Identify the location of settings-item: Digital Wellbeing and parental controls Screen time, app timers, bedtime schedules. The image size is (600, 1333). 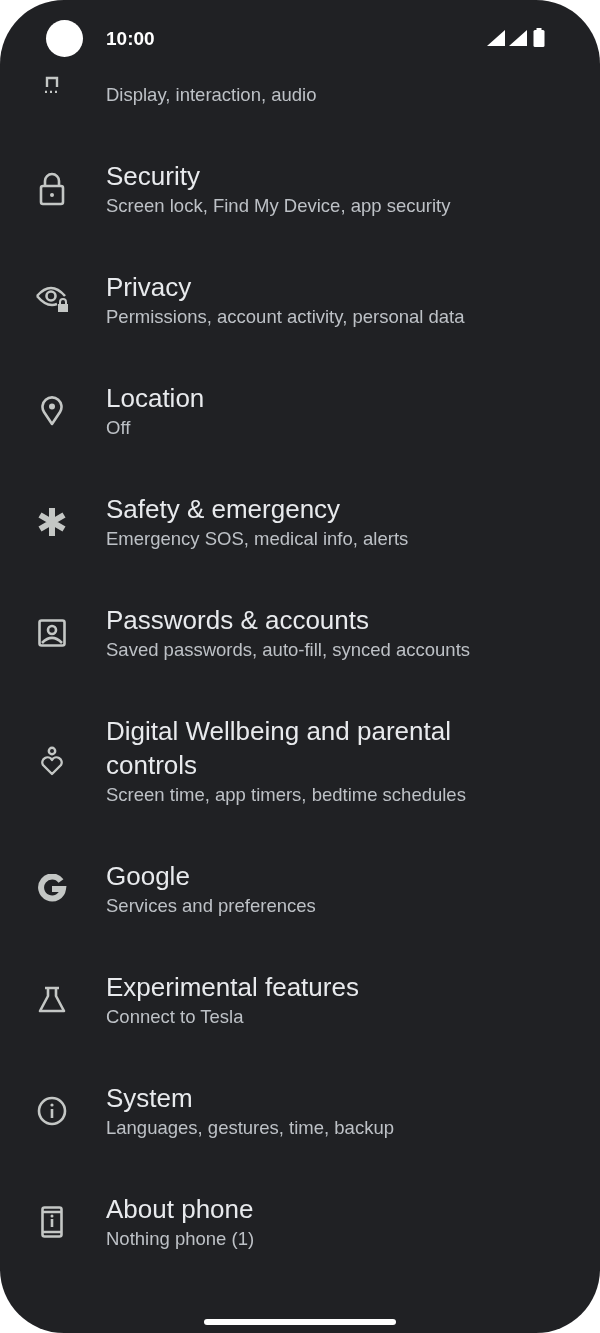
(300, 760).